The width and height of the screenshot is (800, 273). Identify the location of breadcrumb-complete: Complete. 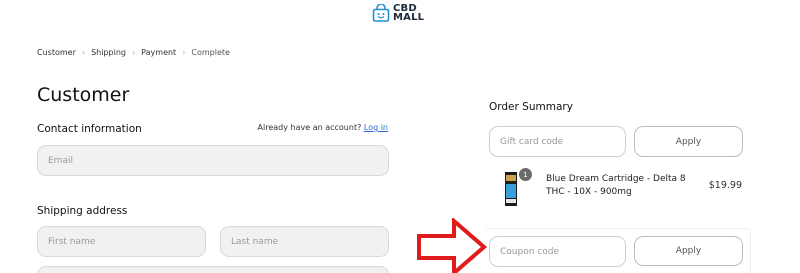
(210, 52).